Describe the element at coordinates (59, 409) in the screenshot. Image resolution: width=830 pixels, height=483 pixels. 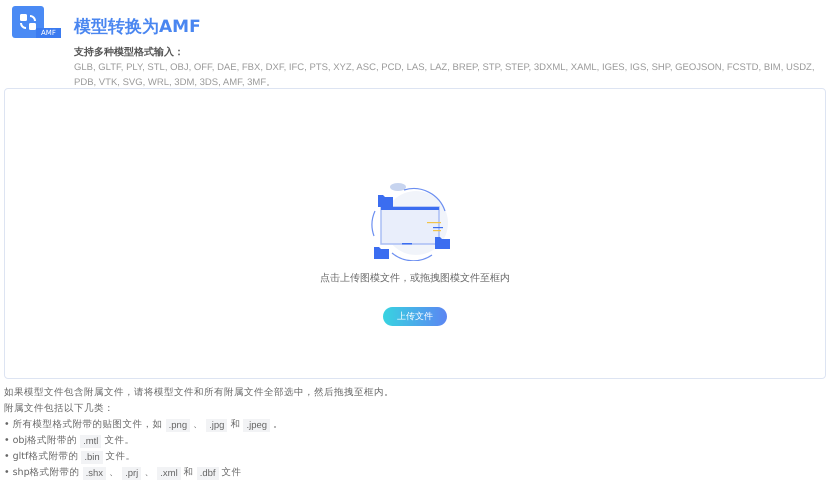
I see `attachments-label: 附属文件包括以下几类：` at that location.